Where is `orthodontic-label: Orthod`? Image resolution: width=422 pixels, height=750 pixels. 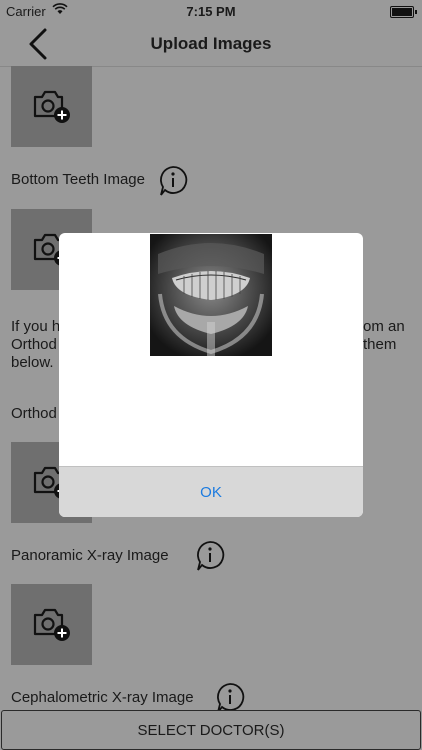
orthodontic-label: Orthod is located at coordinates (34, 413).